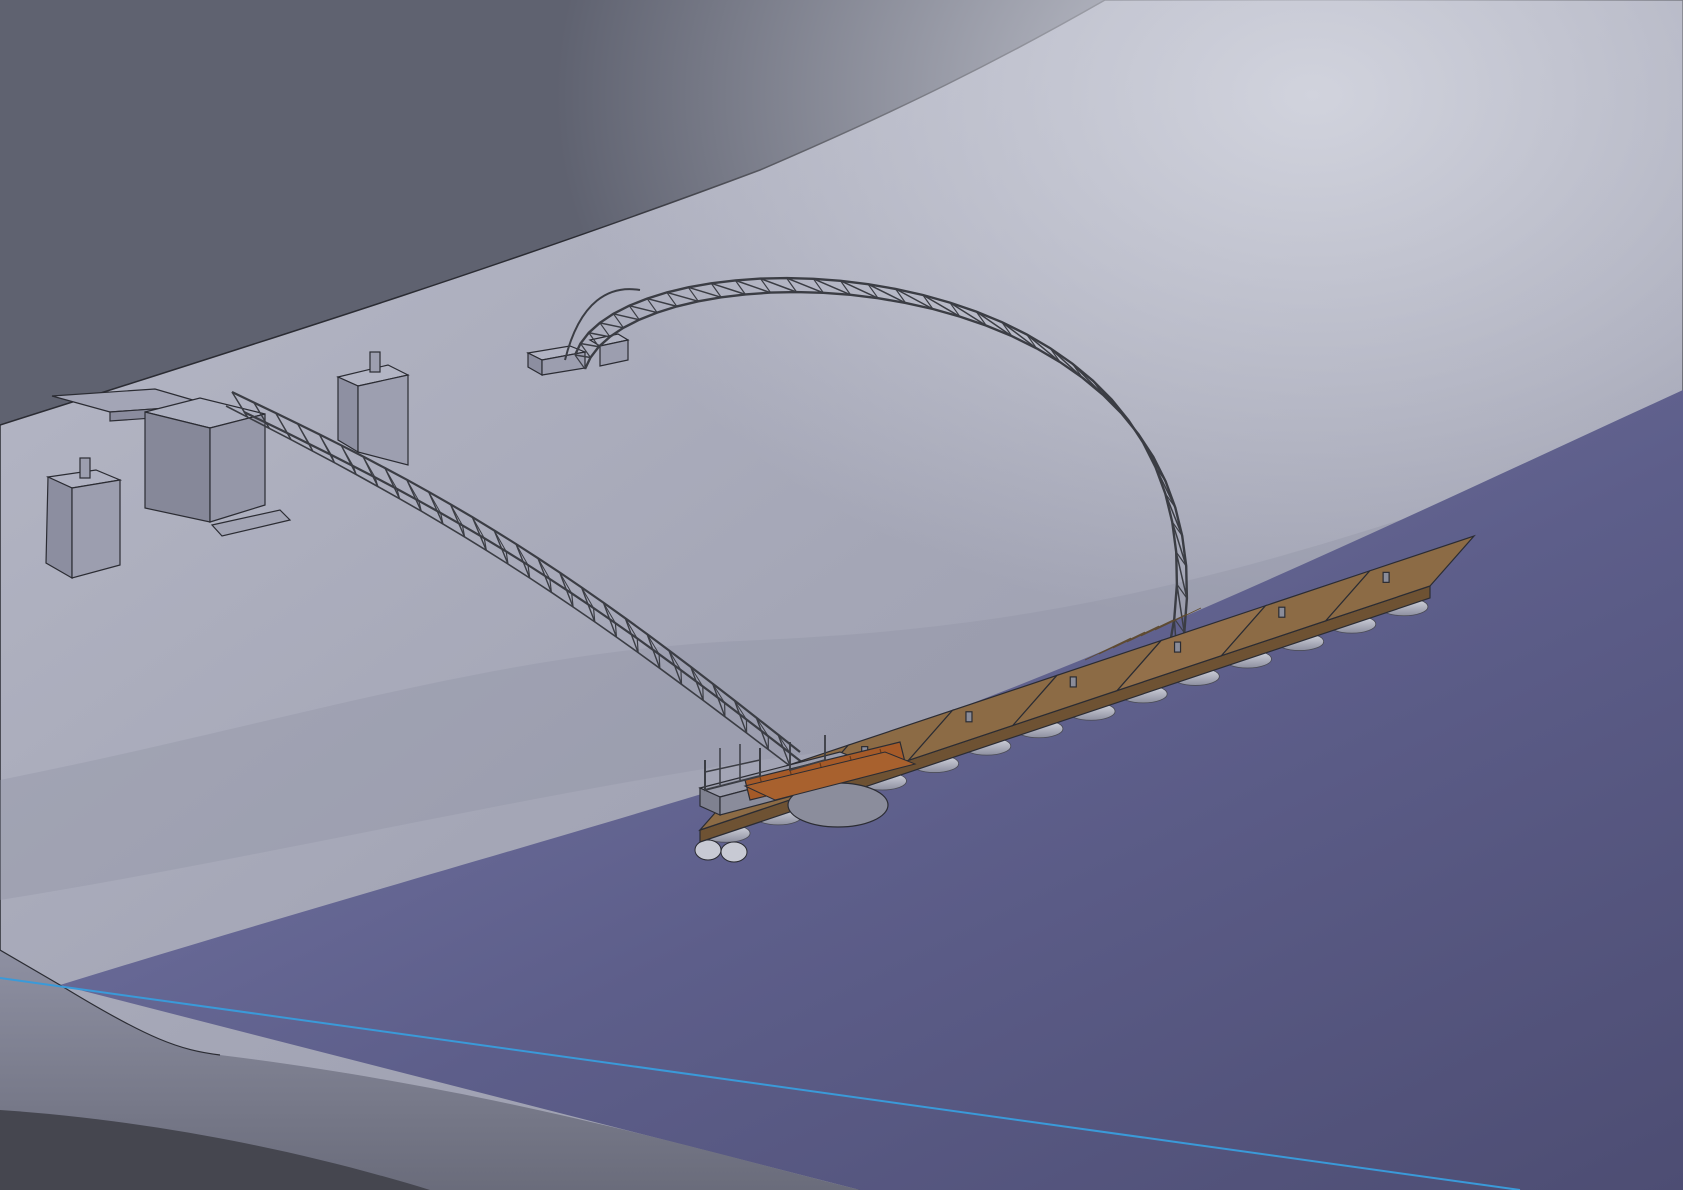 The width and height of the screenshot is (1683, 1190). I want to click on left-pier-block, so click(84, 518).